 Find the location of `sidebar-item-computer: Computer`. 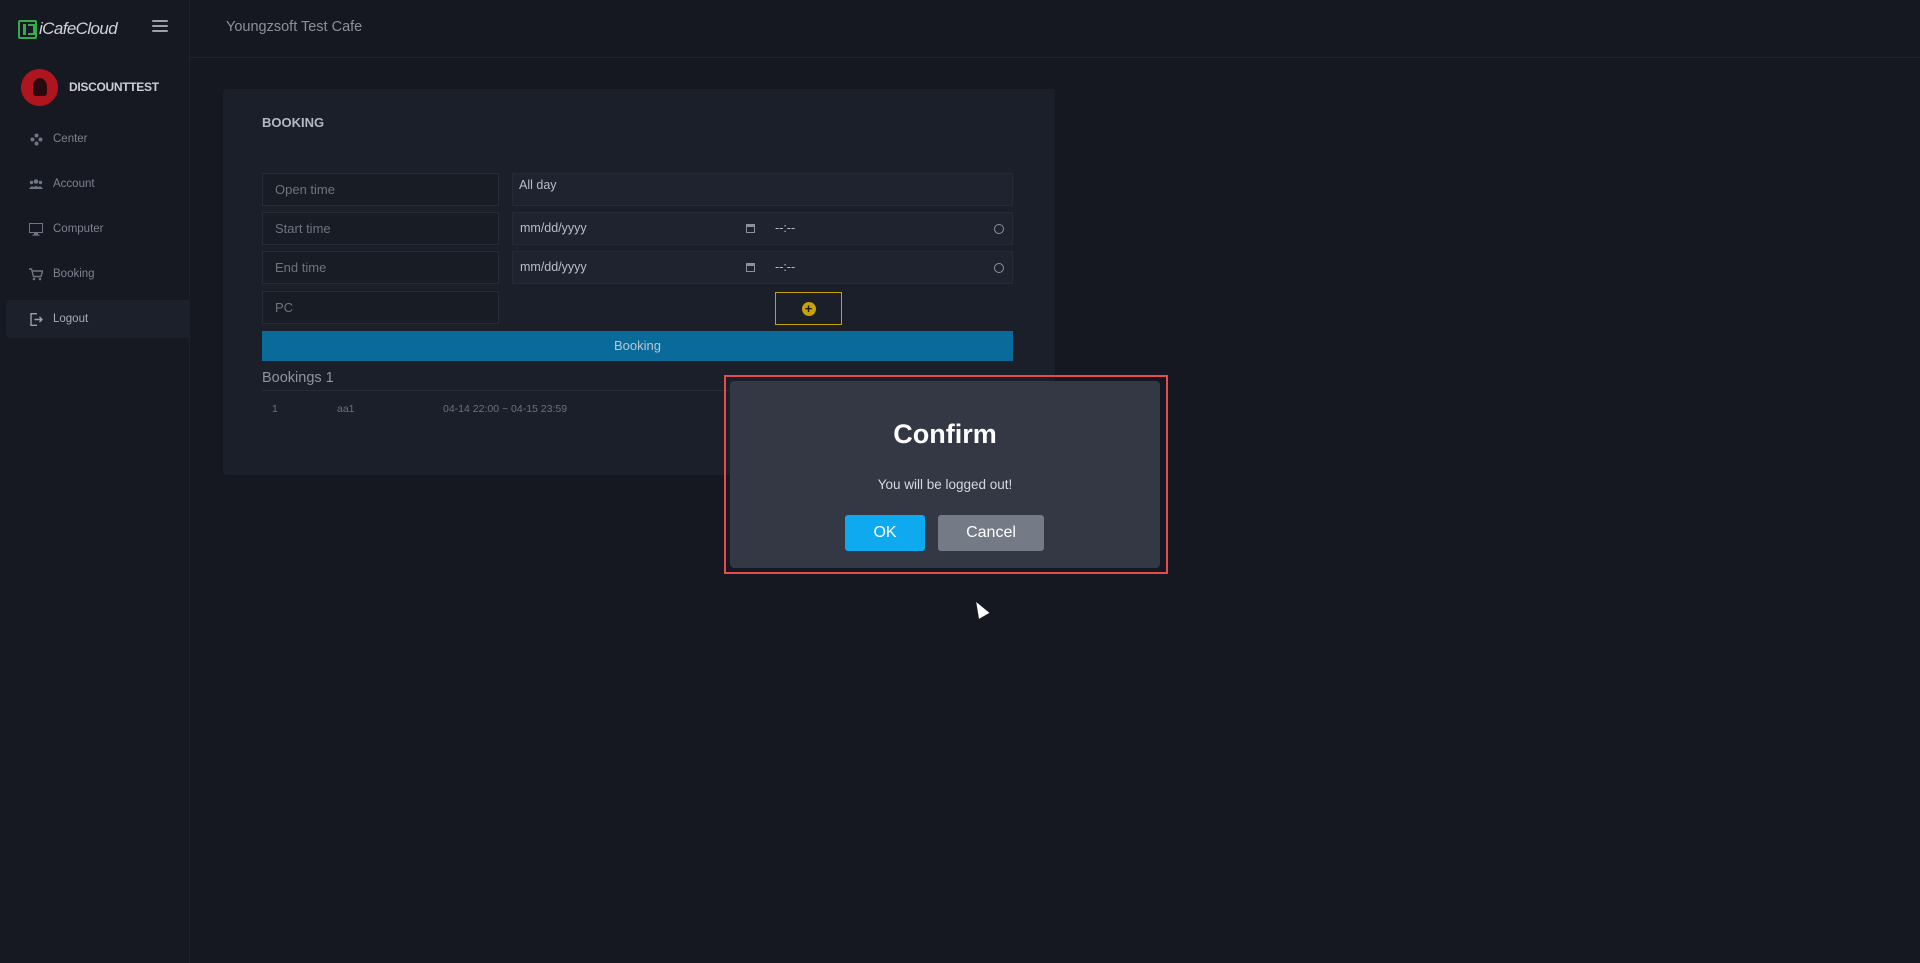

sidebar-item-computer: Computer is located at coordinates (98, 229).